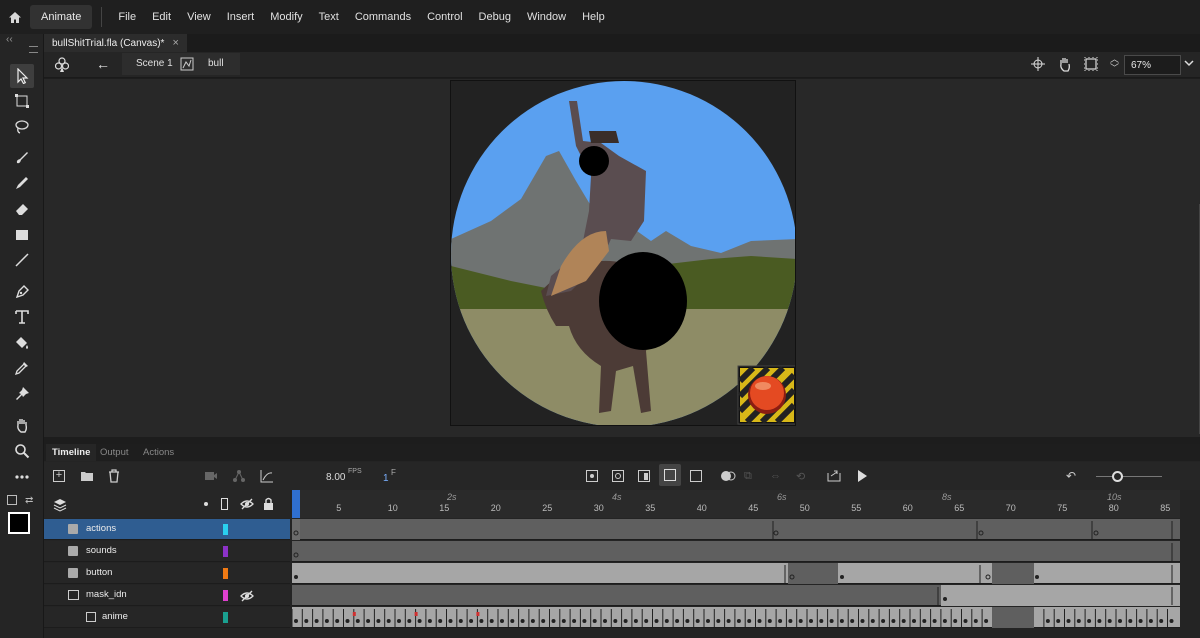  Describe the element at coordinates (71, 452) in the screenshot. I see `tab-timeline: Timeline` at that location.